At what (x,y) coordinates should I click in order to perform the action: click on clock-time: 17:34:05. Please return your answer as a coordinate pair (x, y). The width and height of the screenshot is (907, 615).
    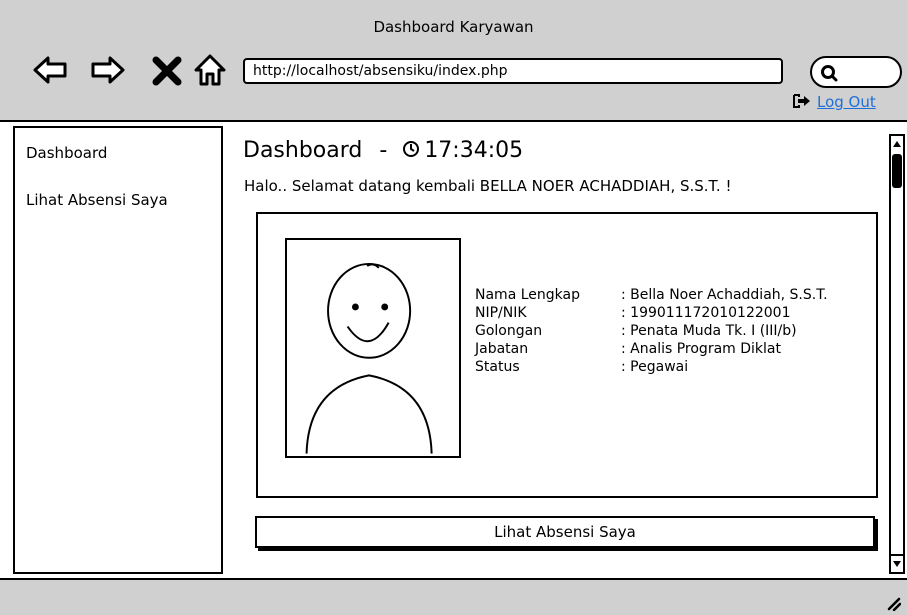
    Looking at the image, I should click on (474, 150).